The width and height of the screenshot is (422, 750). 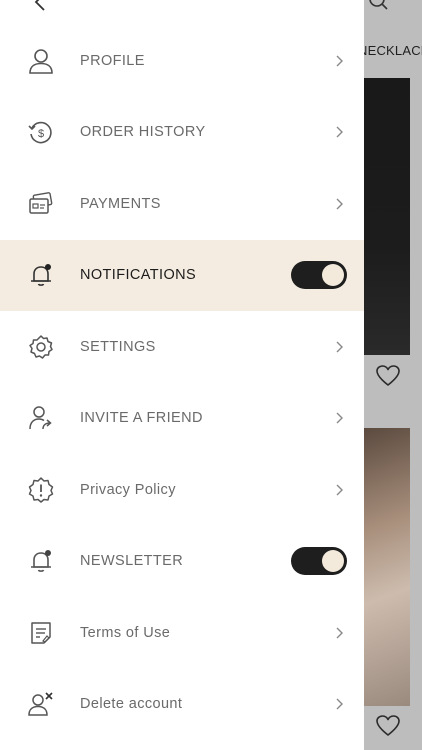 I want to click on menu-item-newsletter: NEWSLETTER, so click(x=182, y=562).